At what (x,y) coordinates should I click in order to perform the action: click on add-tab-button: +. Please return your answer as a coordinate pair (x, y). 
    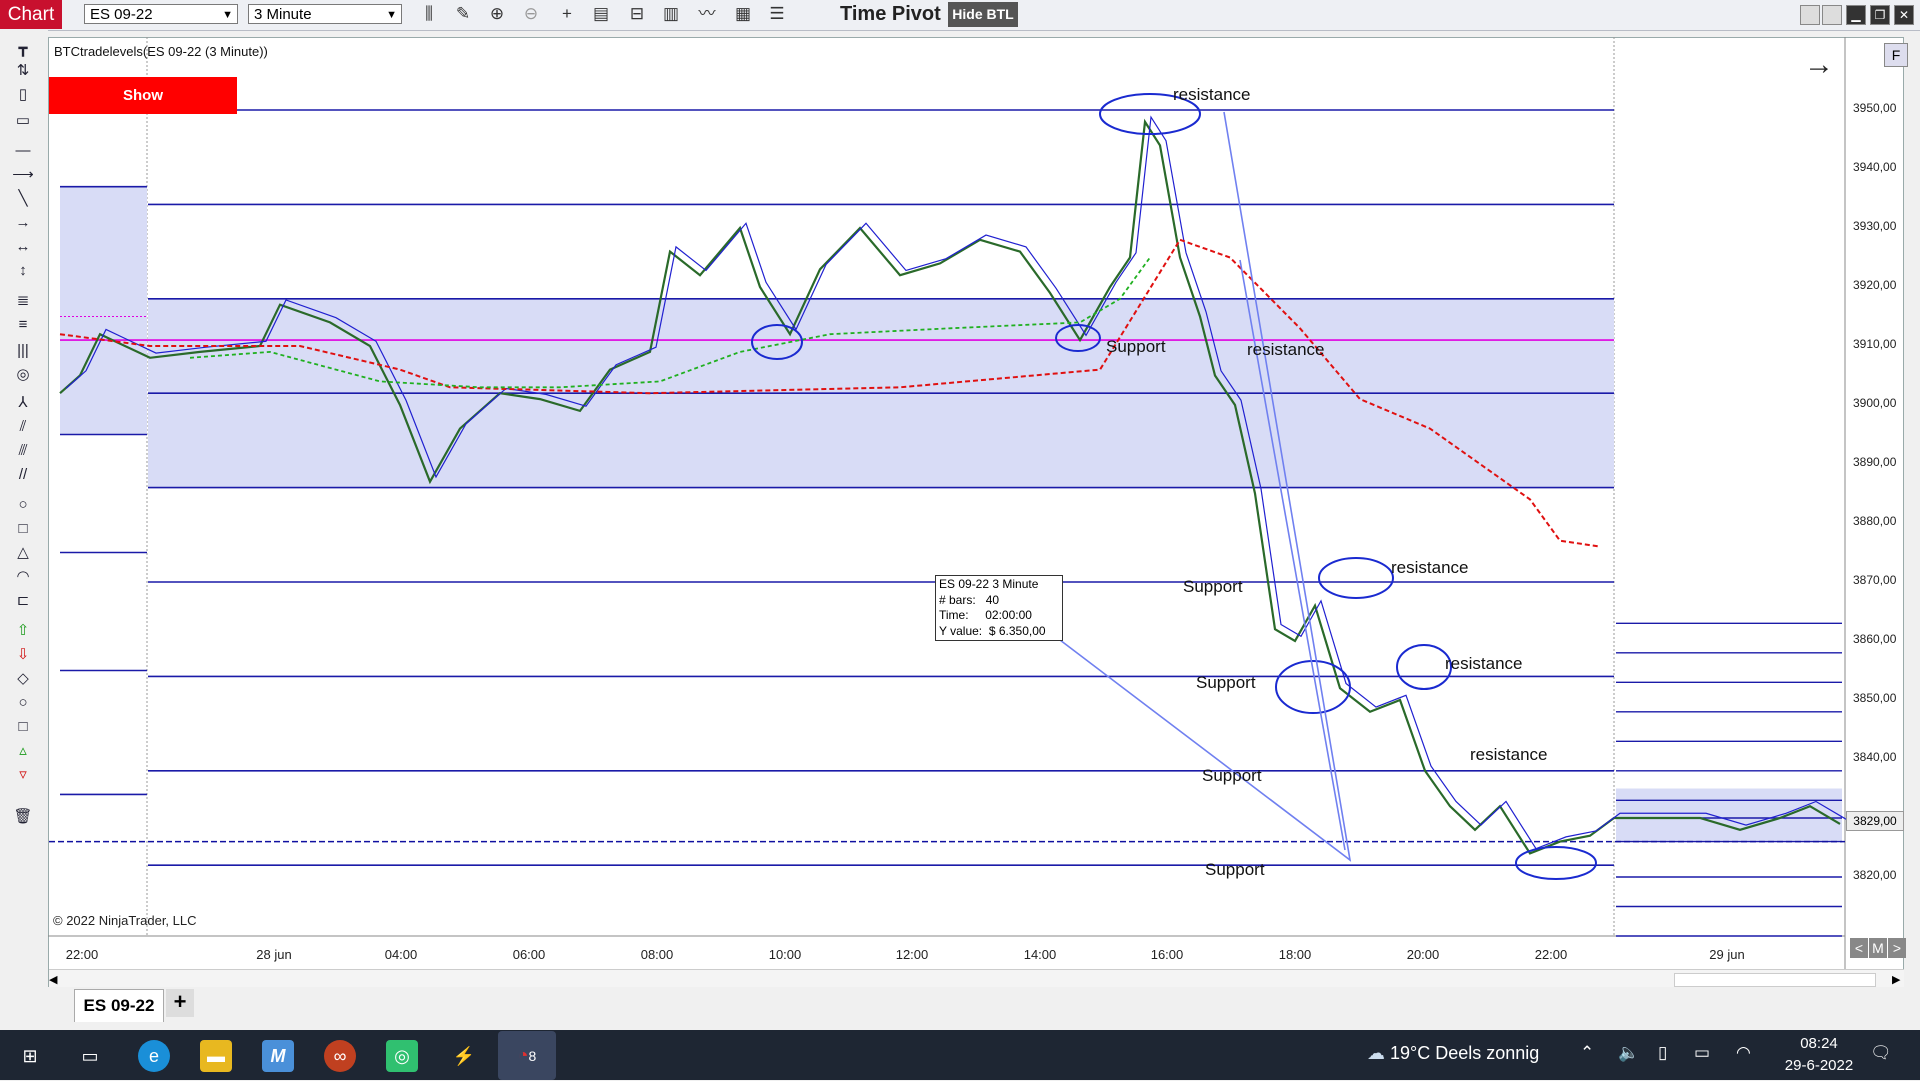
    Looking at the image, I should click on (180, 1003).